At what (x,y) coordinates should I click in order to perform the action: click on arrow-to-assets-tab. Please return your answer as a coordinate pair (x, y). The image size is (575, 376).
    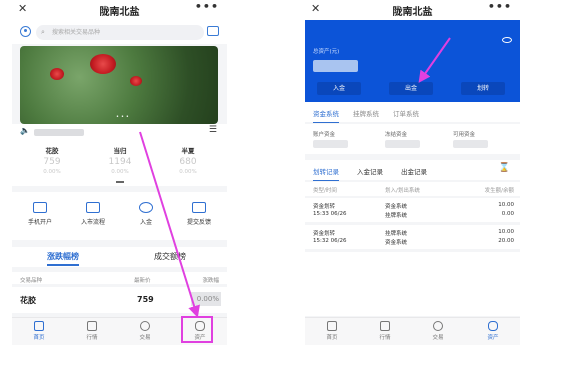
    Looking at the image, I should click on (169, 224).